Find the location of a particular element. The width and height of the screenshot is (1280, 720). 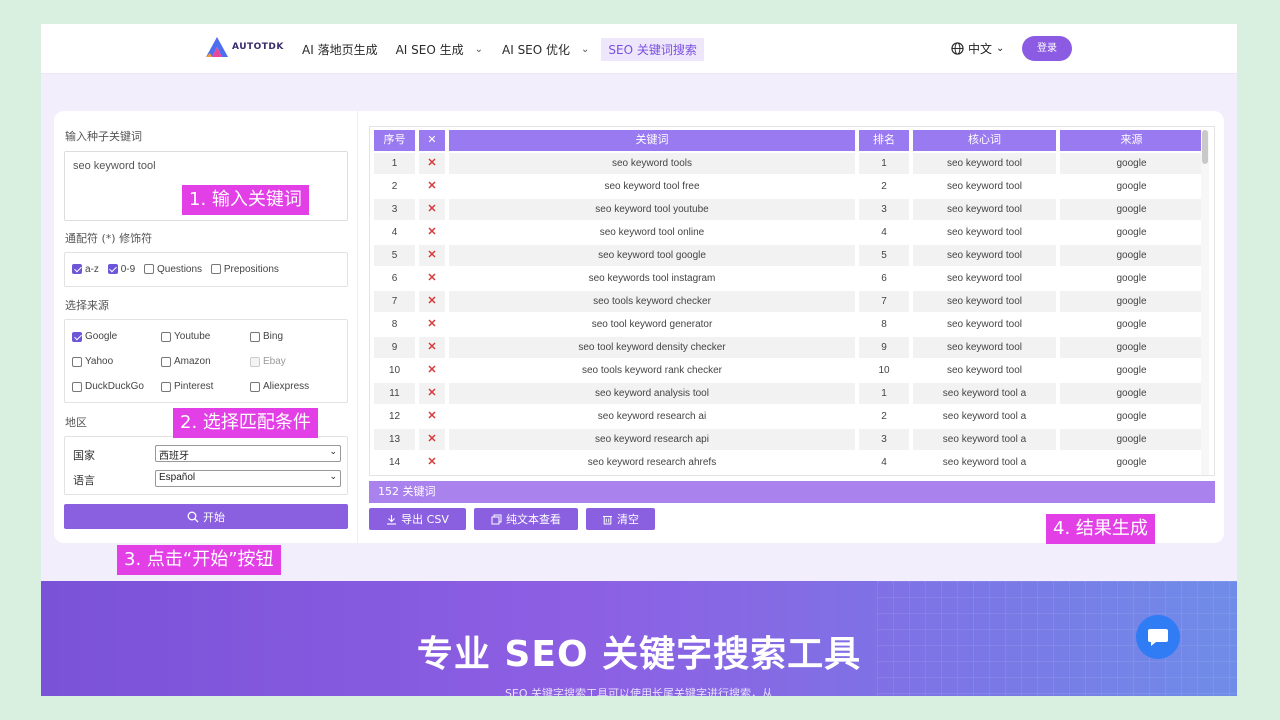

cell-rank: 9 is located at coordinates (884, 347).